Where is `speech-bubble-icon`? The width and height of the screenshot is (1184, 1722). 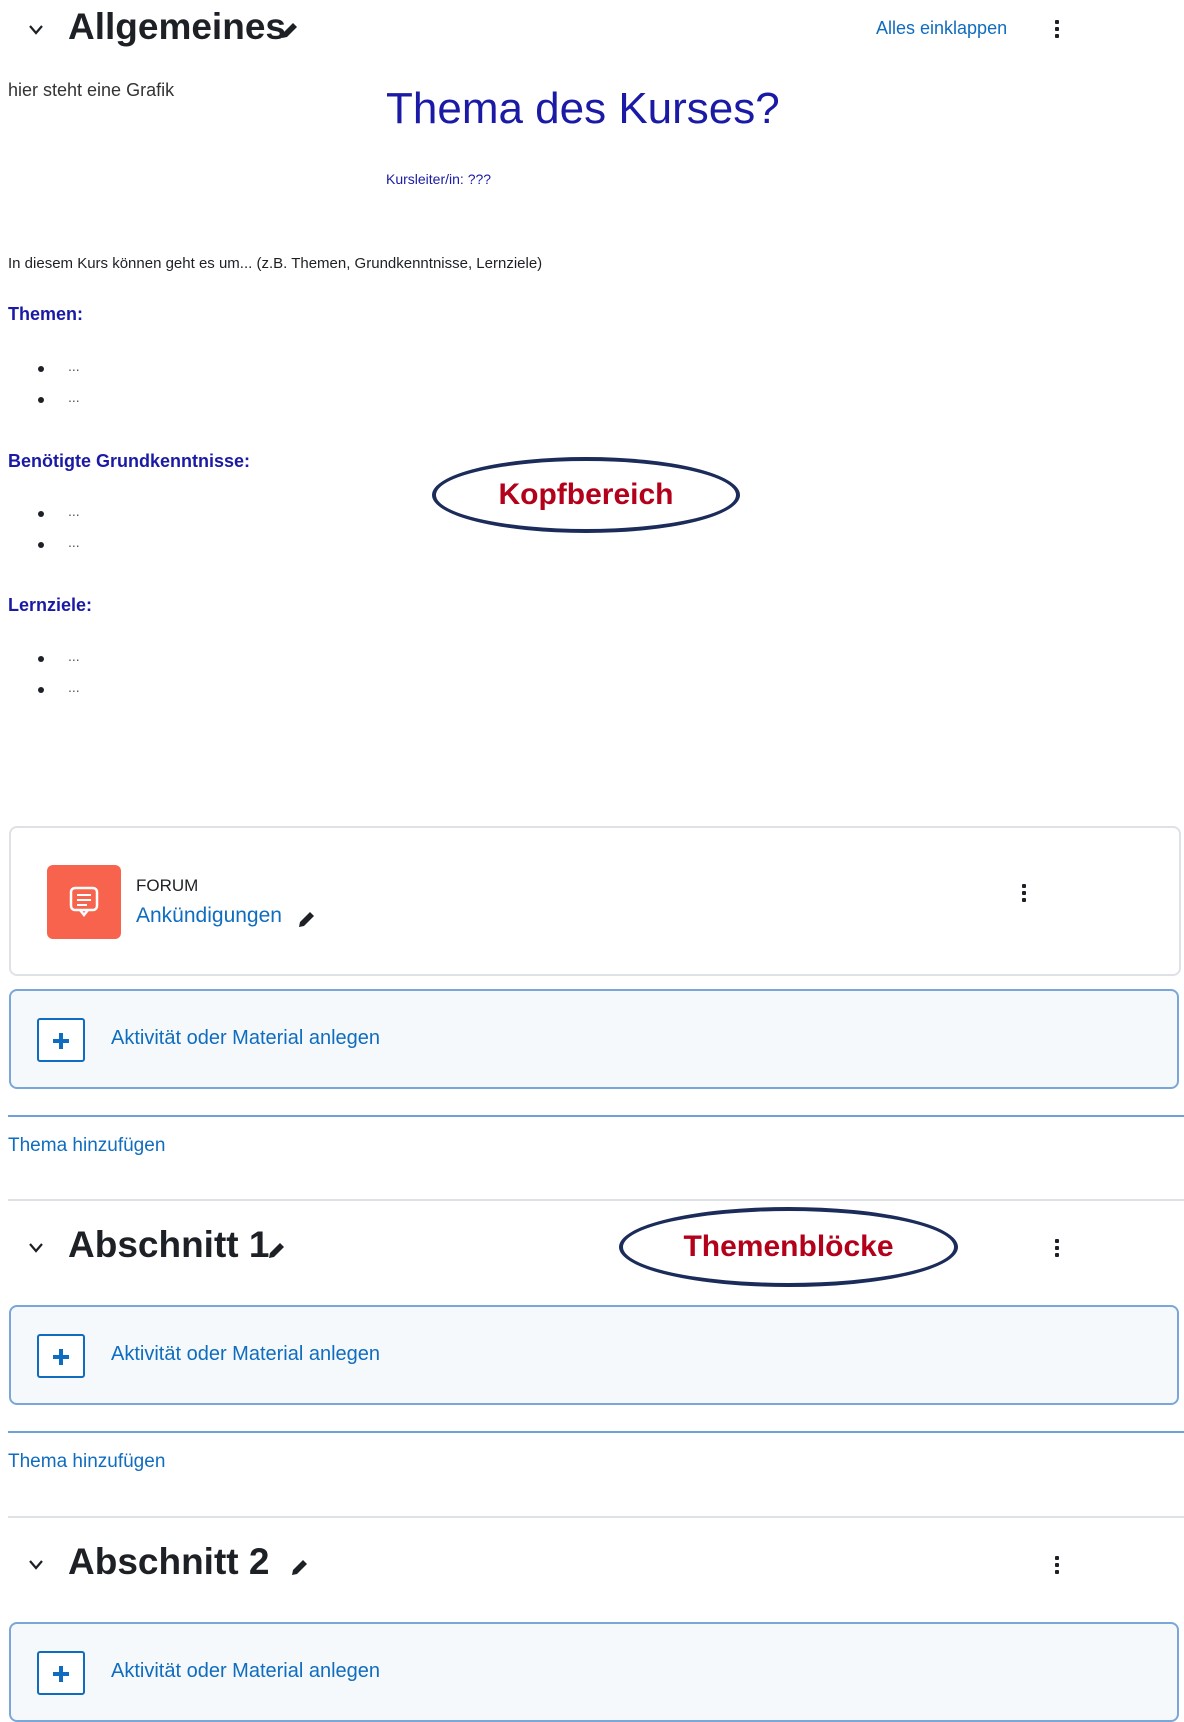
speech-bubble-icon is located at coordinates (84, 902).